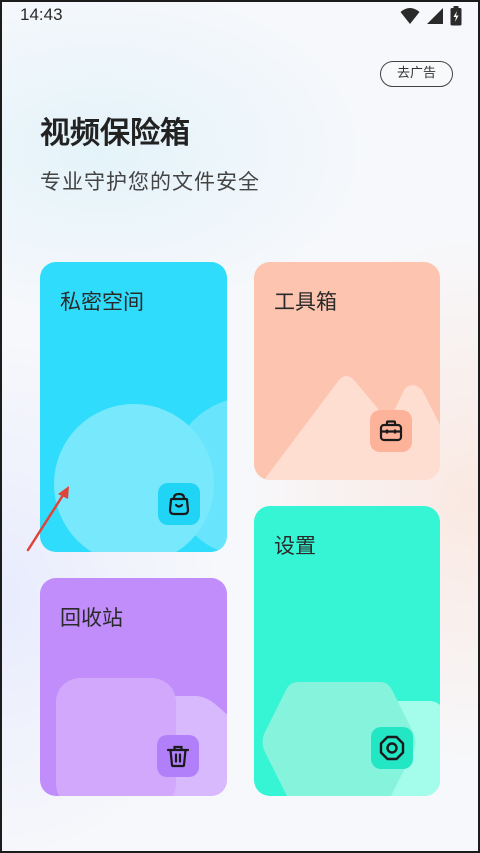 The image size is (480, 853). I want to click on trash-icon, so click(178, 756).